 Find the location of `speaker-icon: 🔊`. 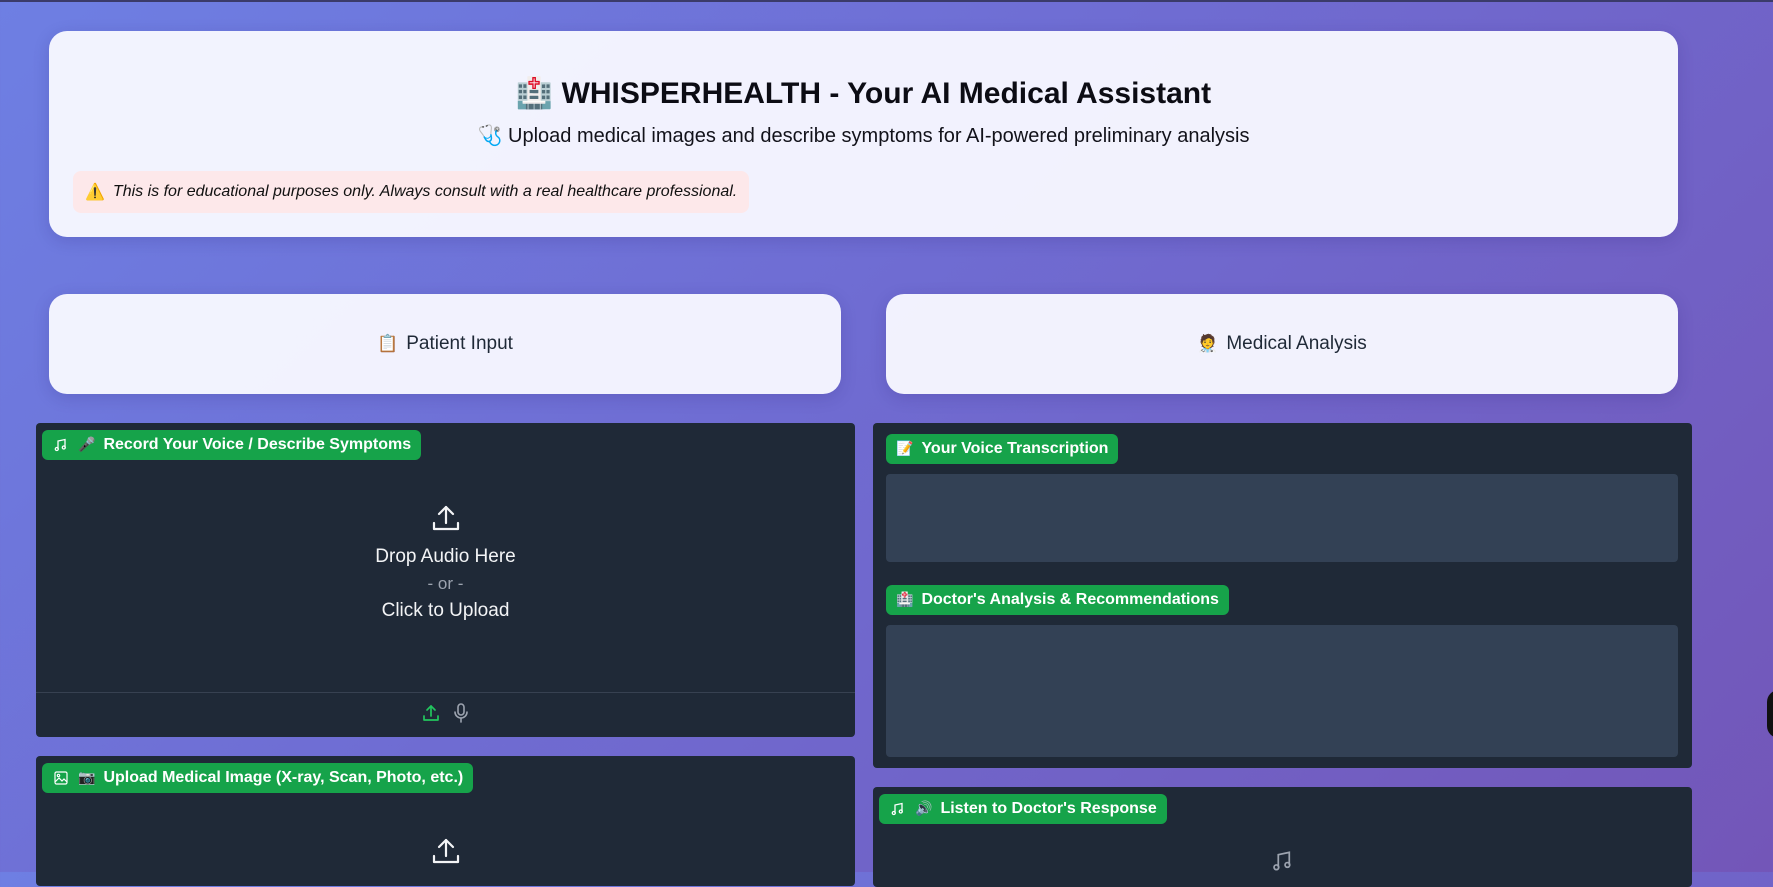

speaker-icon: 🔊 is located at coordinates (924, 809).